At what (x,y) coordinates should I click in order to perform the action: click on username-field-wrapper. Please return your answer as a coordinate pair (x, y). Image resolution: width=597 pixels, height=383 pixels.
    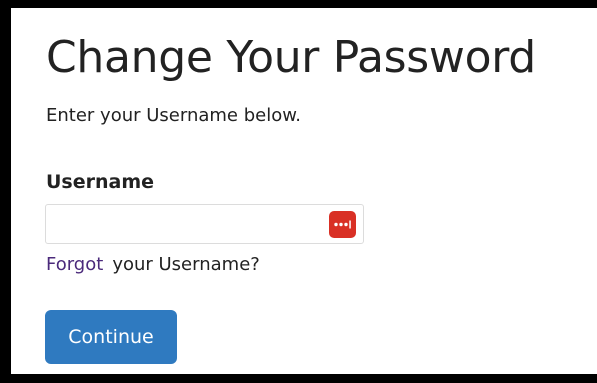
    Looking at the image, I should click on (204, 224).